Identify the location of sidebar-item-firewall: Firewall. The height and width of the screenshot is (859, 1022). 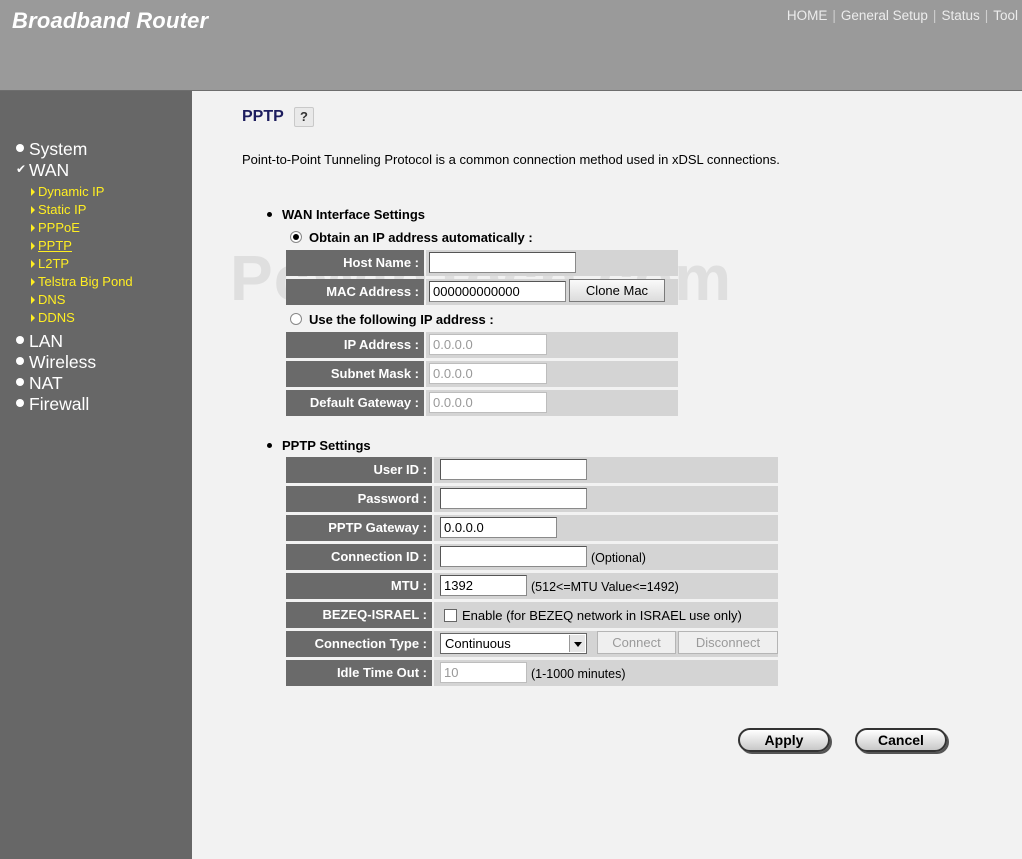
(52, 404).